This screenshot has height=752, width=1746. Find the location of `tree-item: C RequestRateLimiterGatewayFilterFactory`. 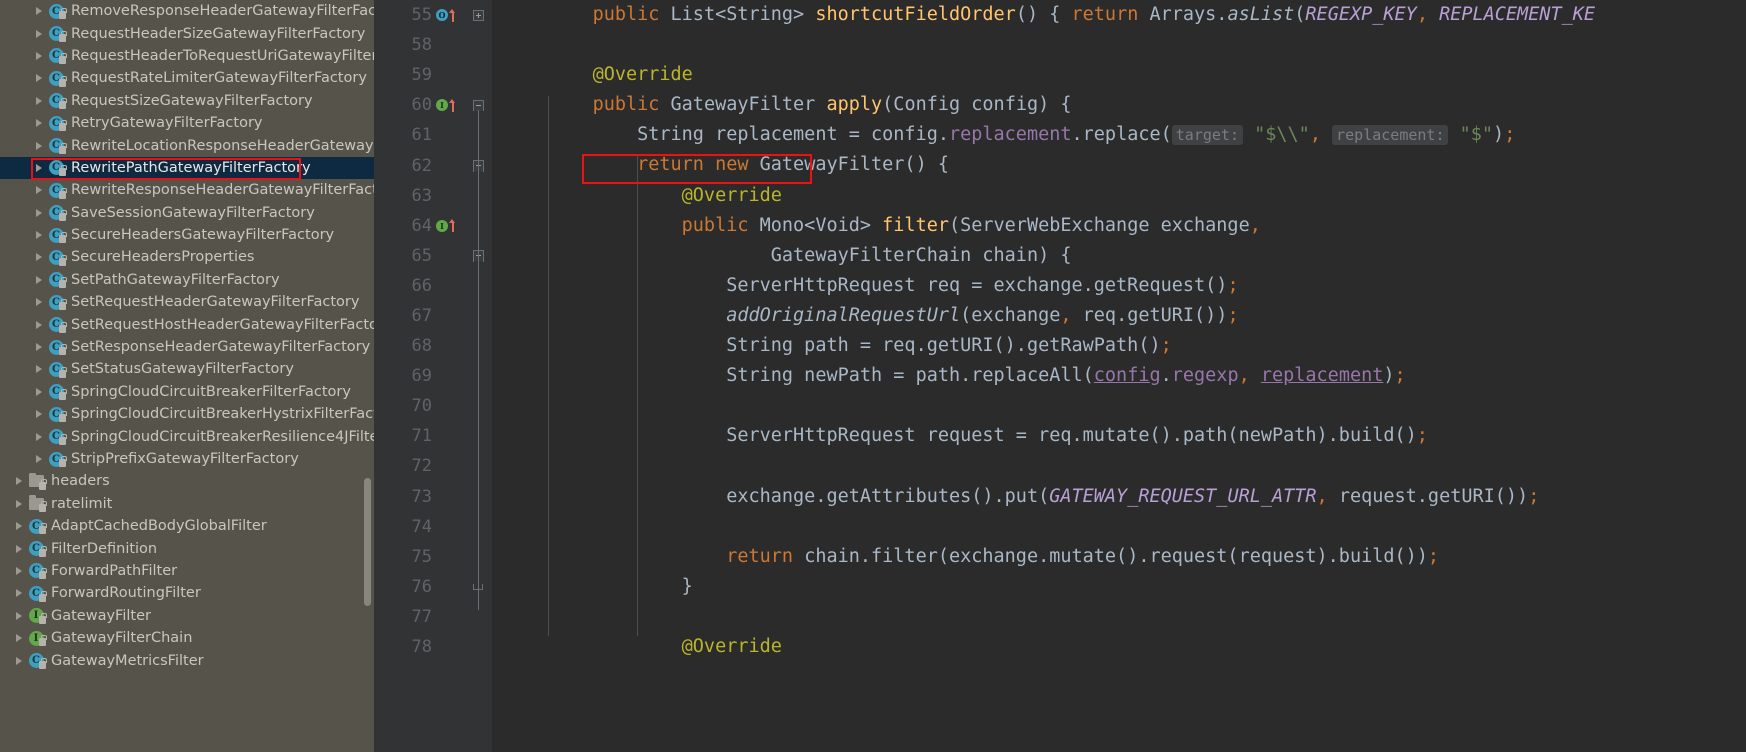

tree-item: C RequestRateLimiterGatewayFilterFactory is located at coordinates (187, 78).